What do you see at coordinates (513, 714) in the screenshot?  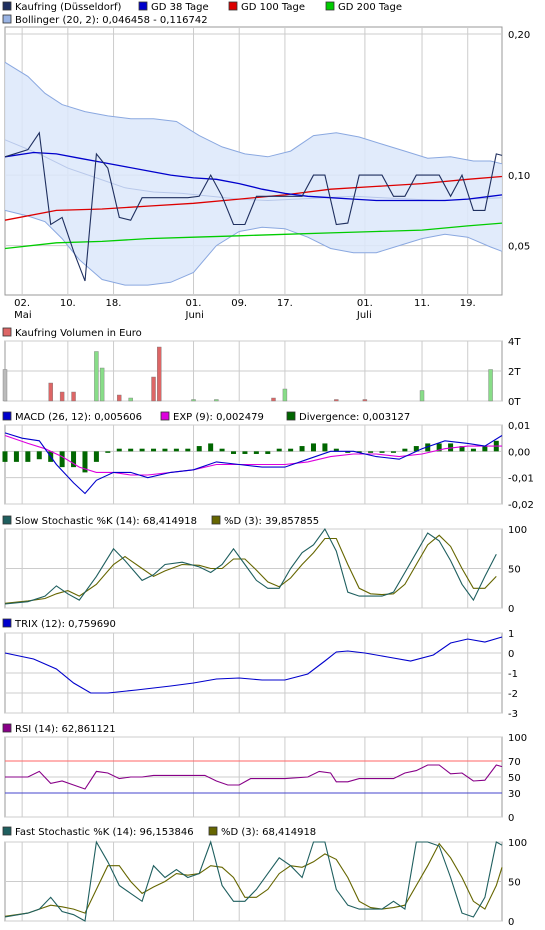 I see `y-tick-label: -3` at bounding box center [513, 714].